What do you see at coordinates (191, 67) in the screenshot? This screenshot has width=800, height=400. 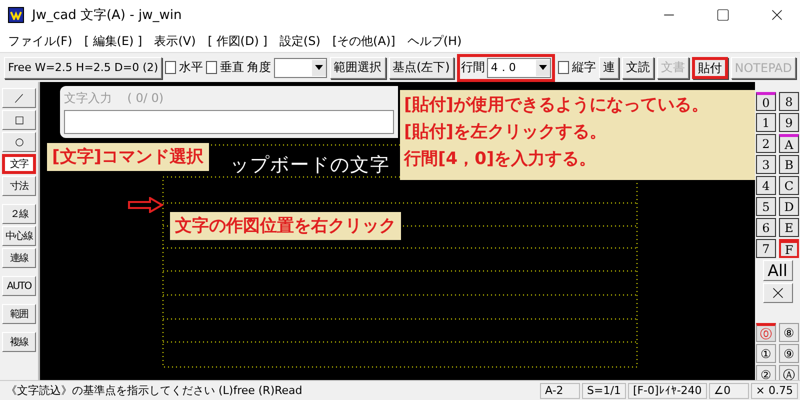 I see `checkbox-label: 水平` at bounding box center [191, 67].